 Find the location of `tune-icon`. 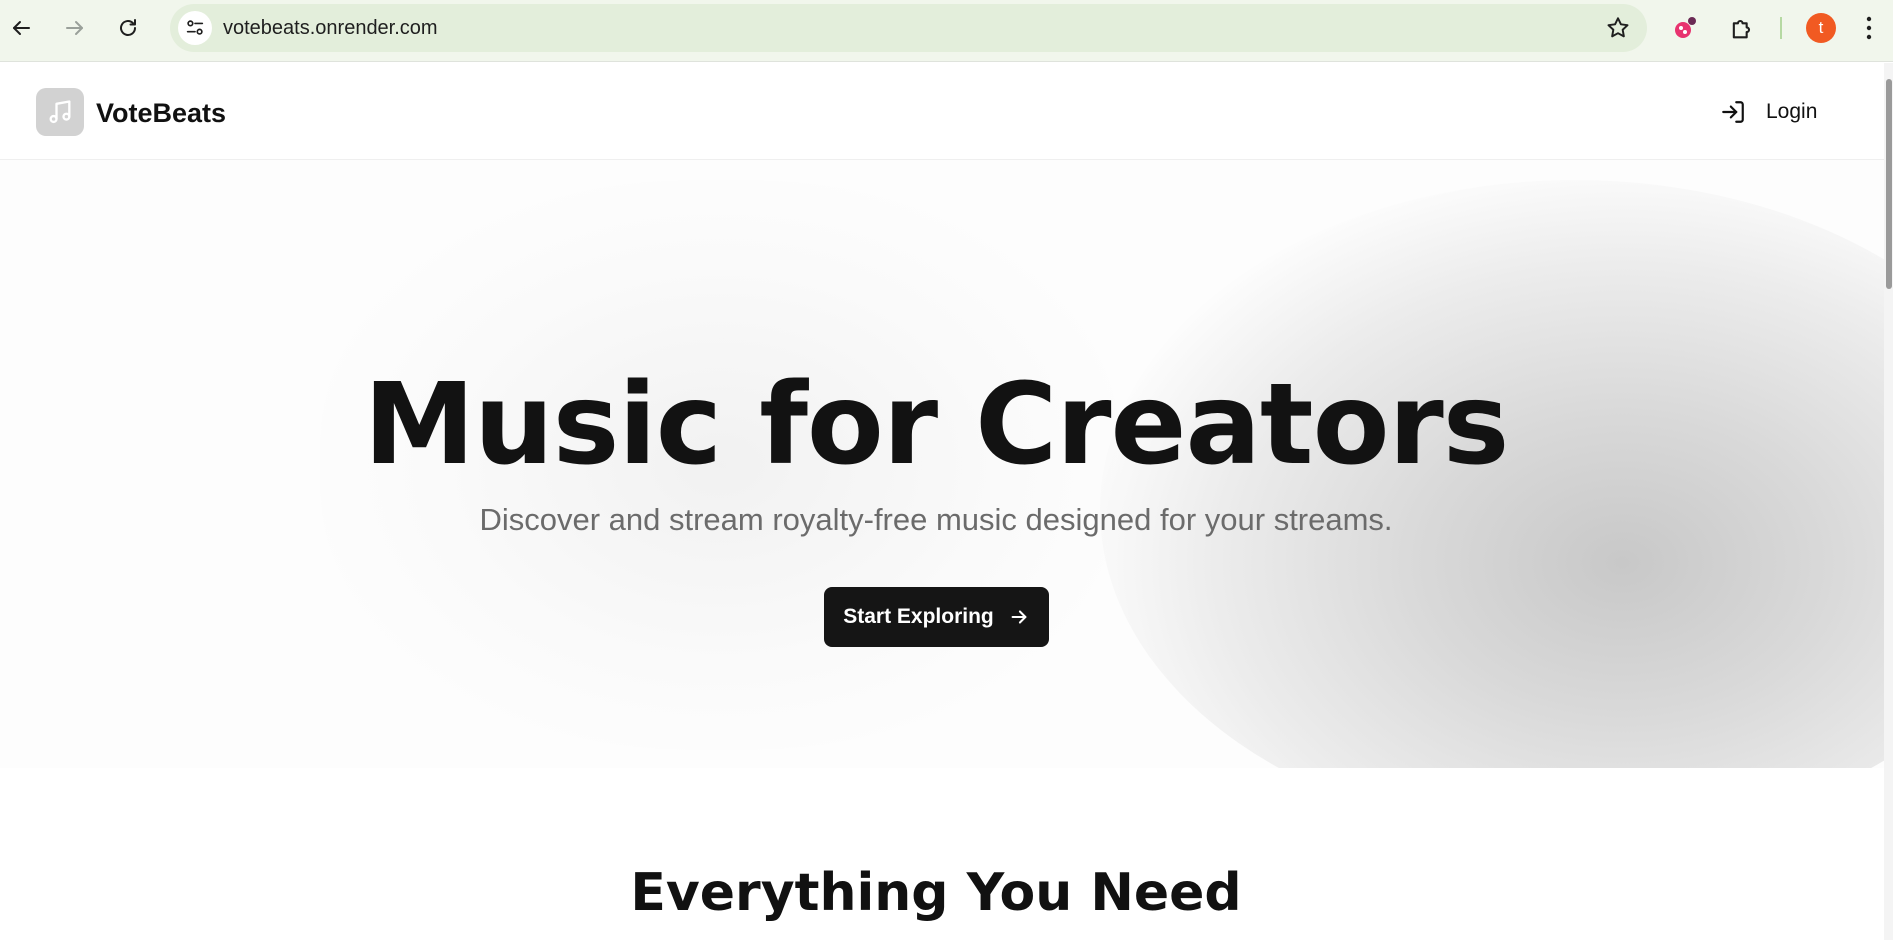

tune-icon is located at coordinates (195, 27).